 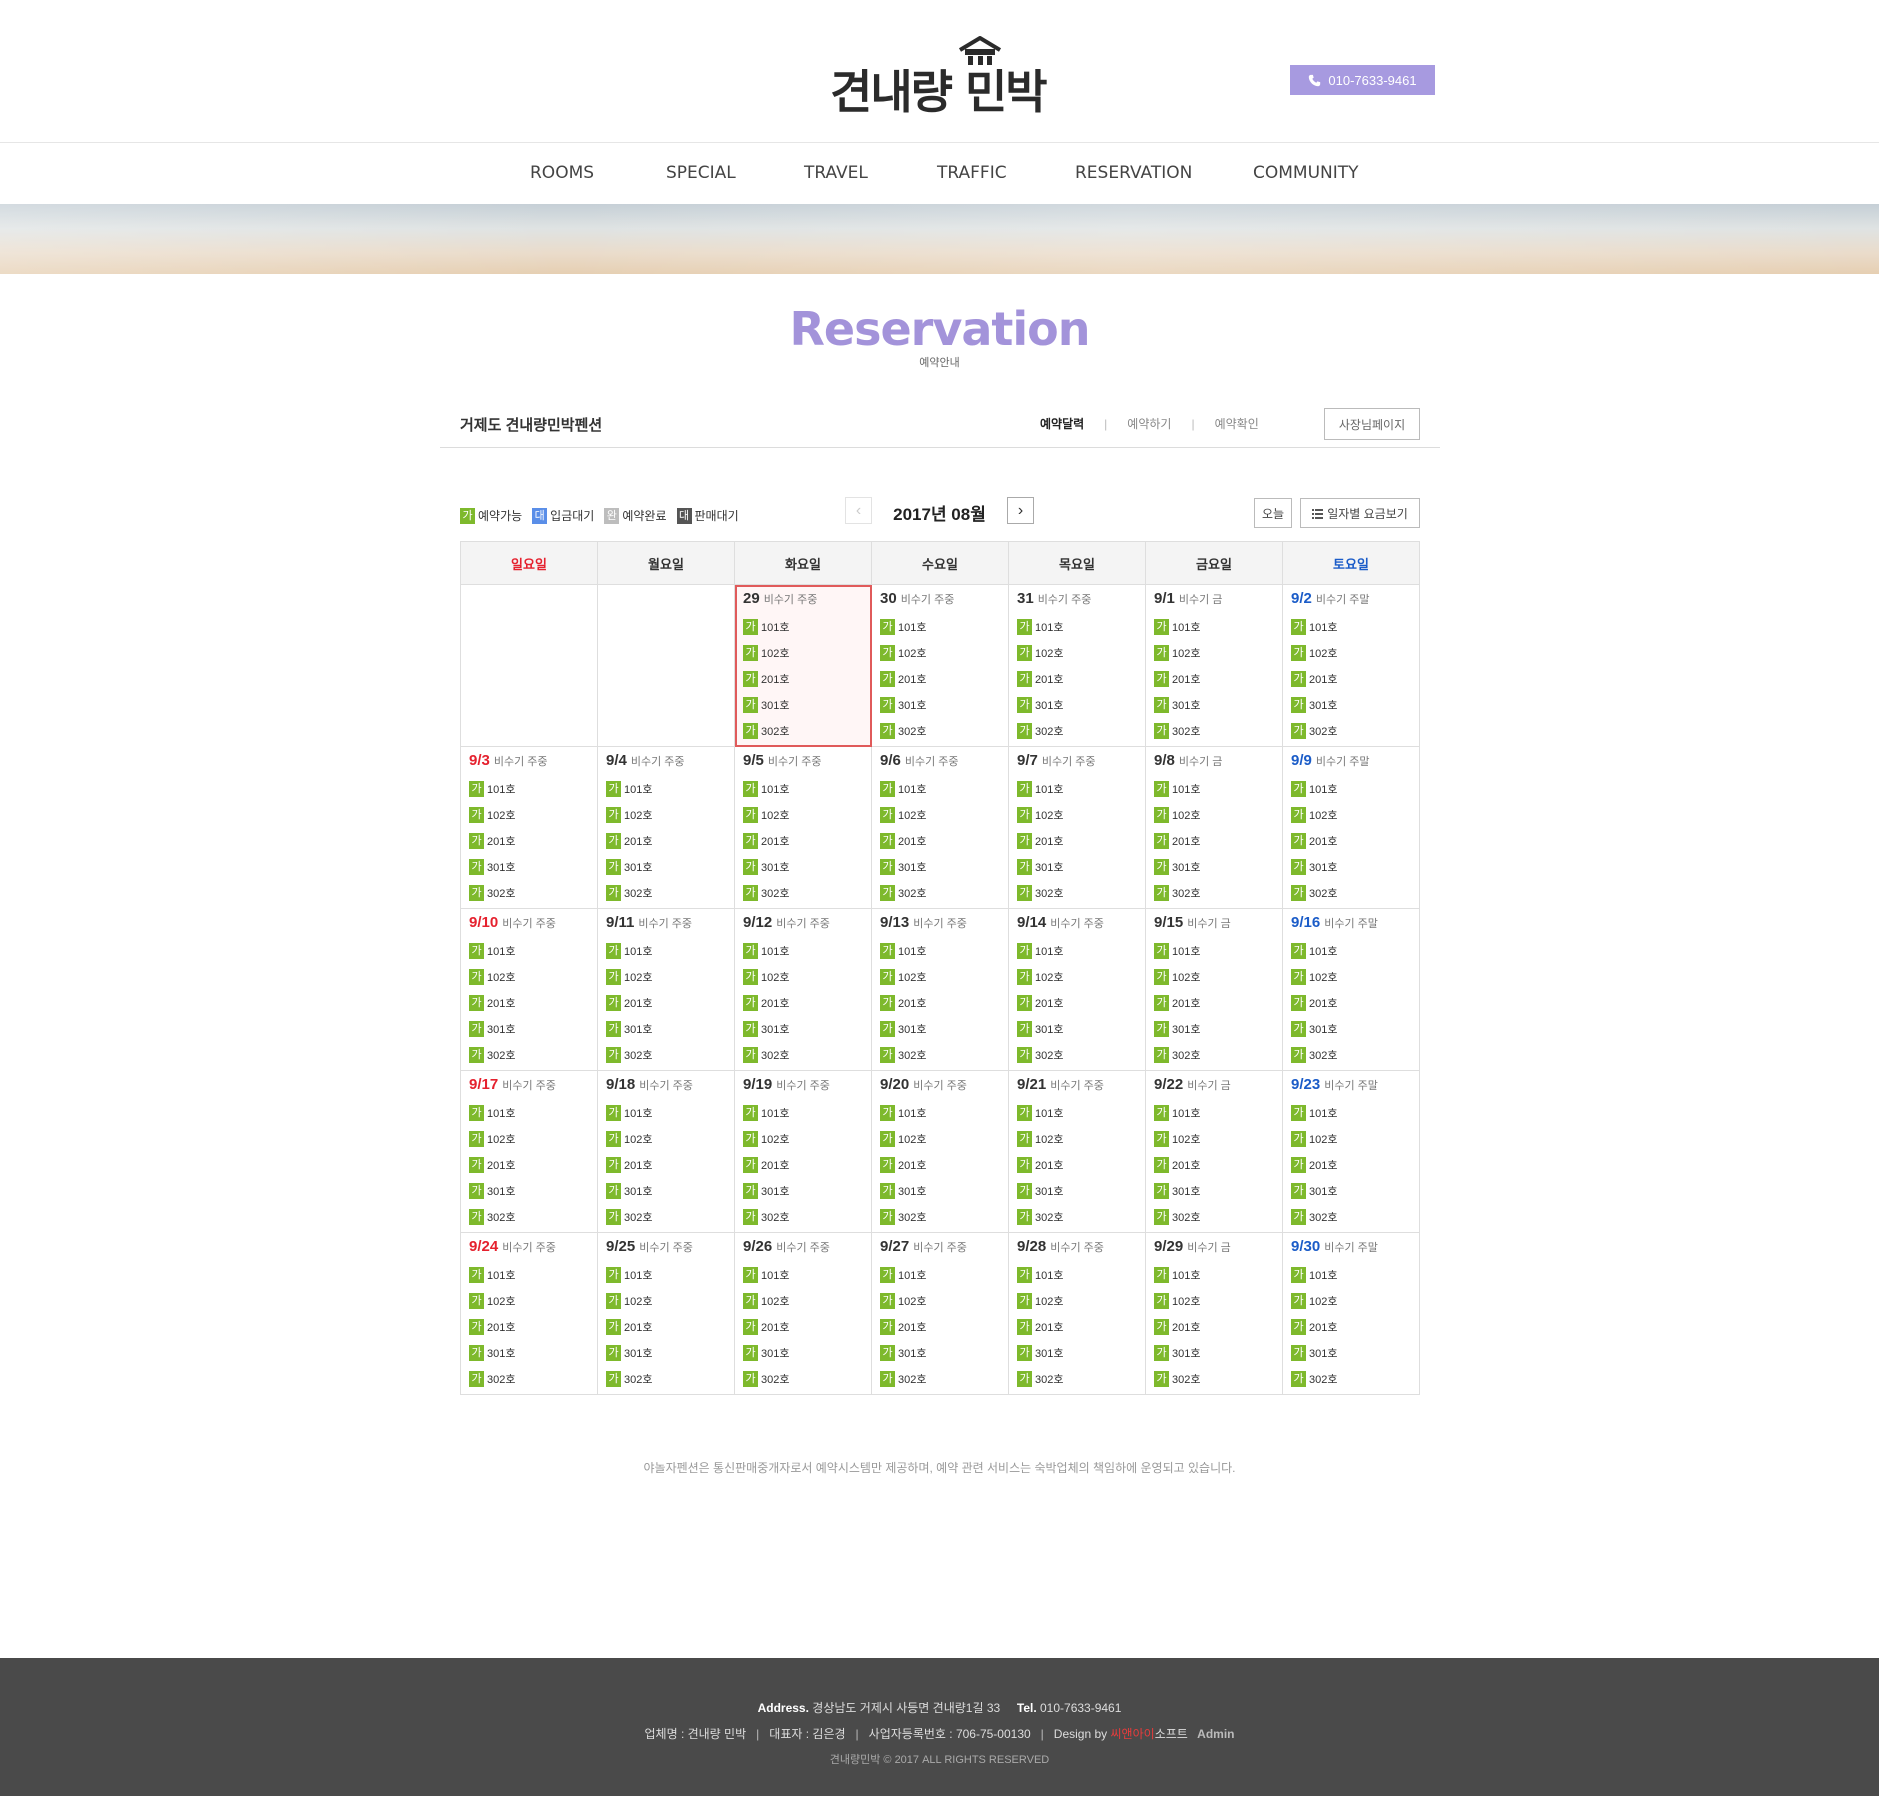 I want to click on nav-community: COMMUNITY, so click(x=1306, y=173).